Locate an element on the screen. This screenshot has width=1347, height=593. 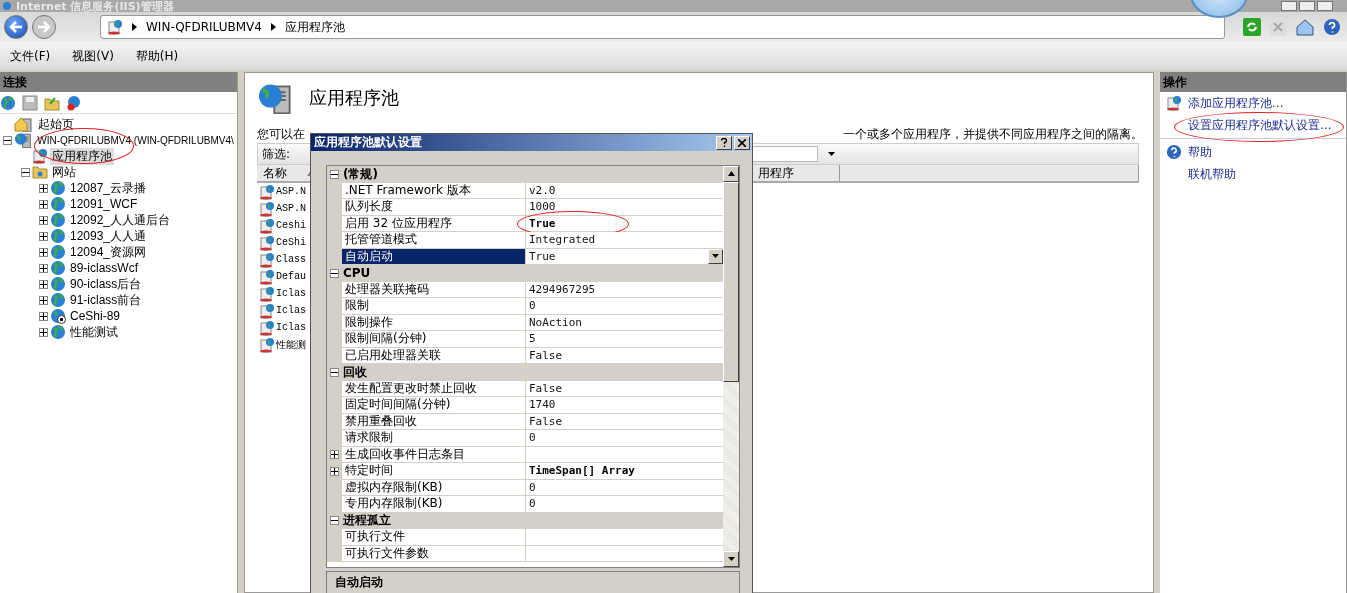
action-link: 帮助 is located at coordinates (1200, 152).